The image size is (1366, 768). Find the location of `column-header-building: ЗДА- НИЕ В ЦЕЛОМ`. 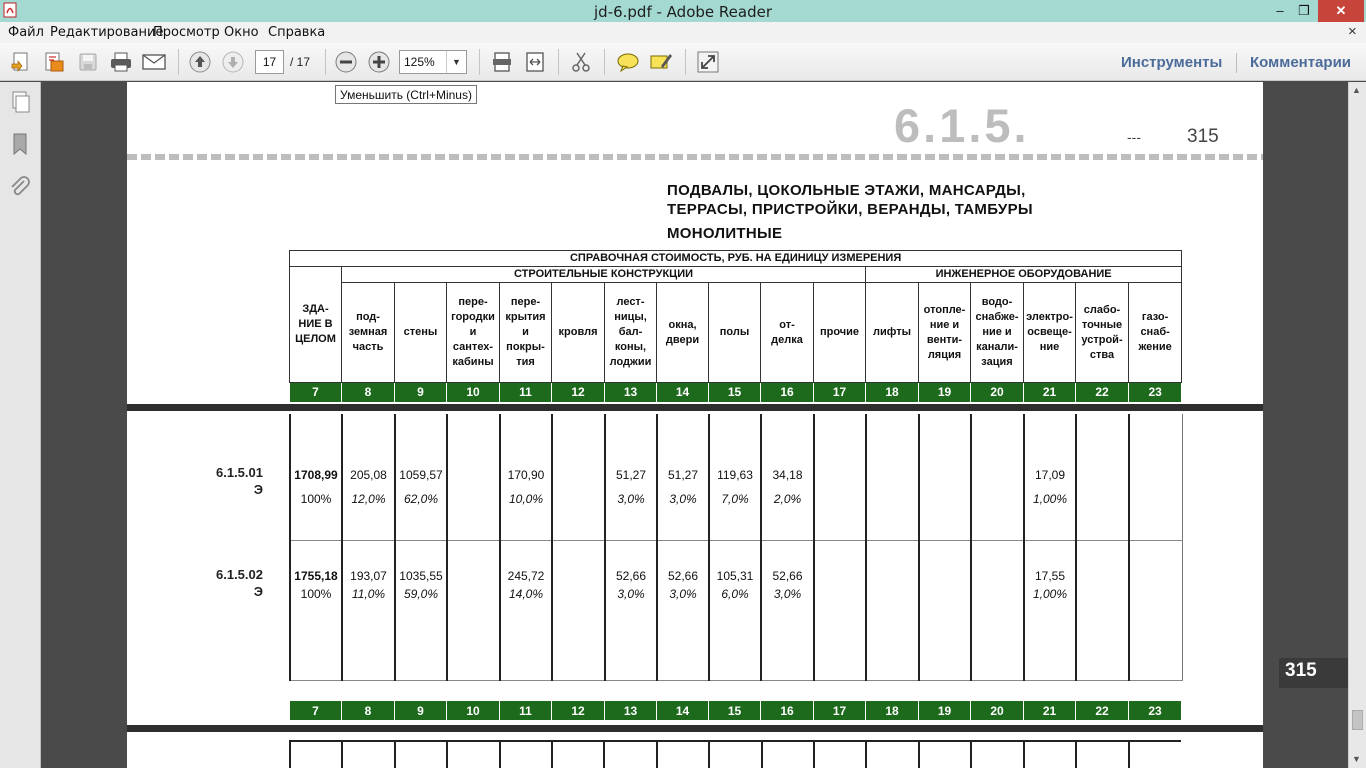

column-header-building: ЗДА- НИЕ В ЦЕЛОМ is located at coordinates (315, 324).